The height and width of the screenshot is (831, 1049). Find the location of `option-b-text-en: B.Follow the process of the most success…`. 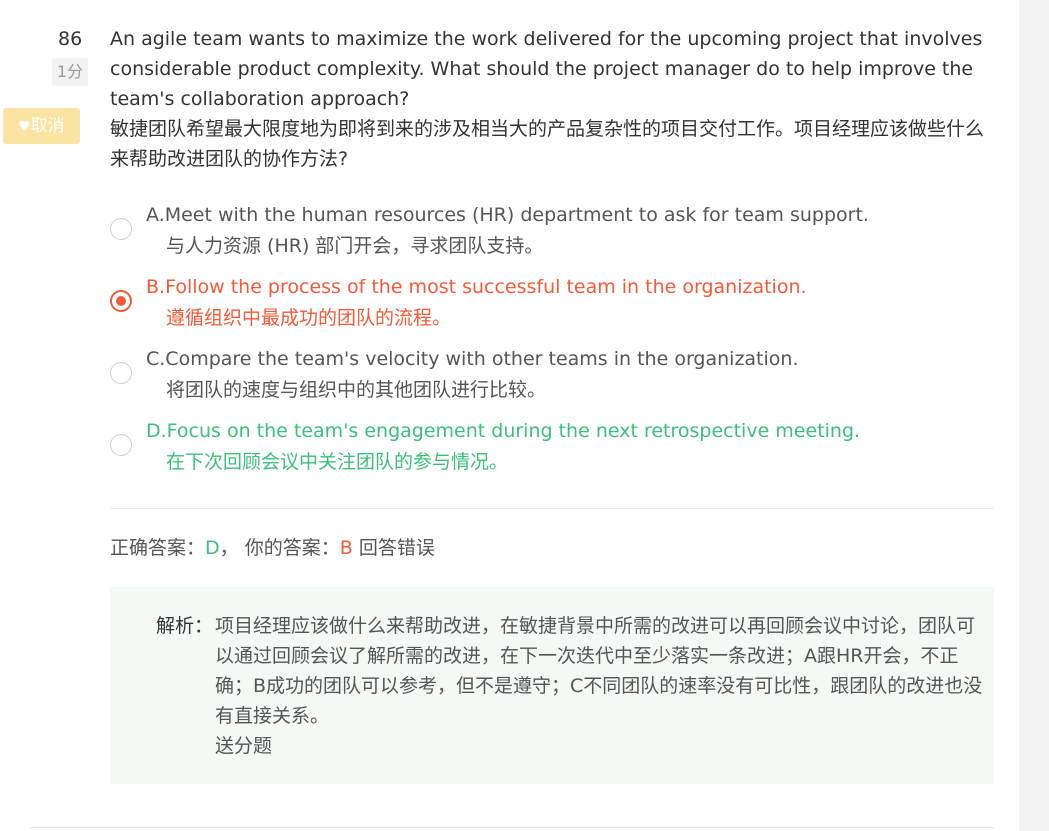

option-b-text-en: B.Follow the process of the most success… is located at coordinates (476, 287).